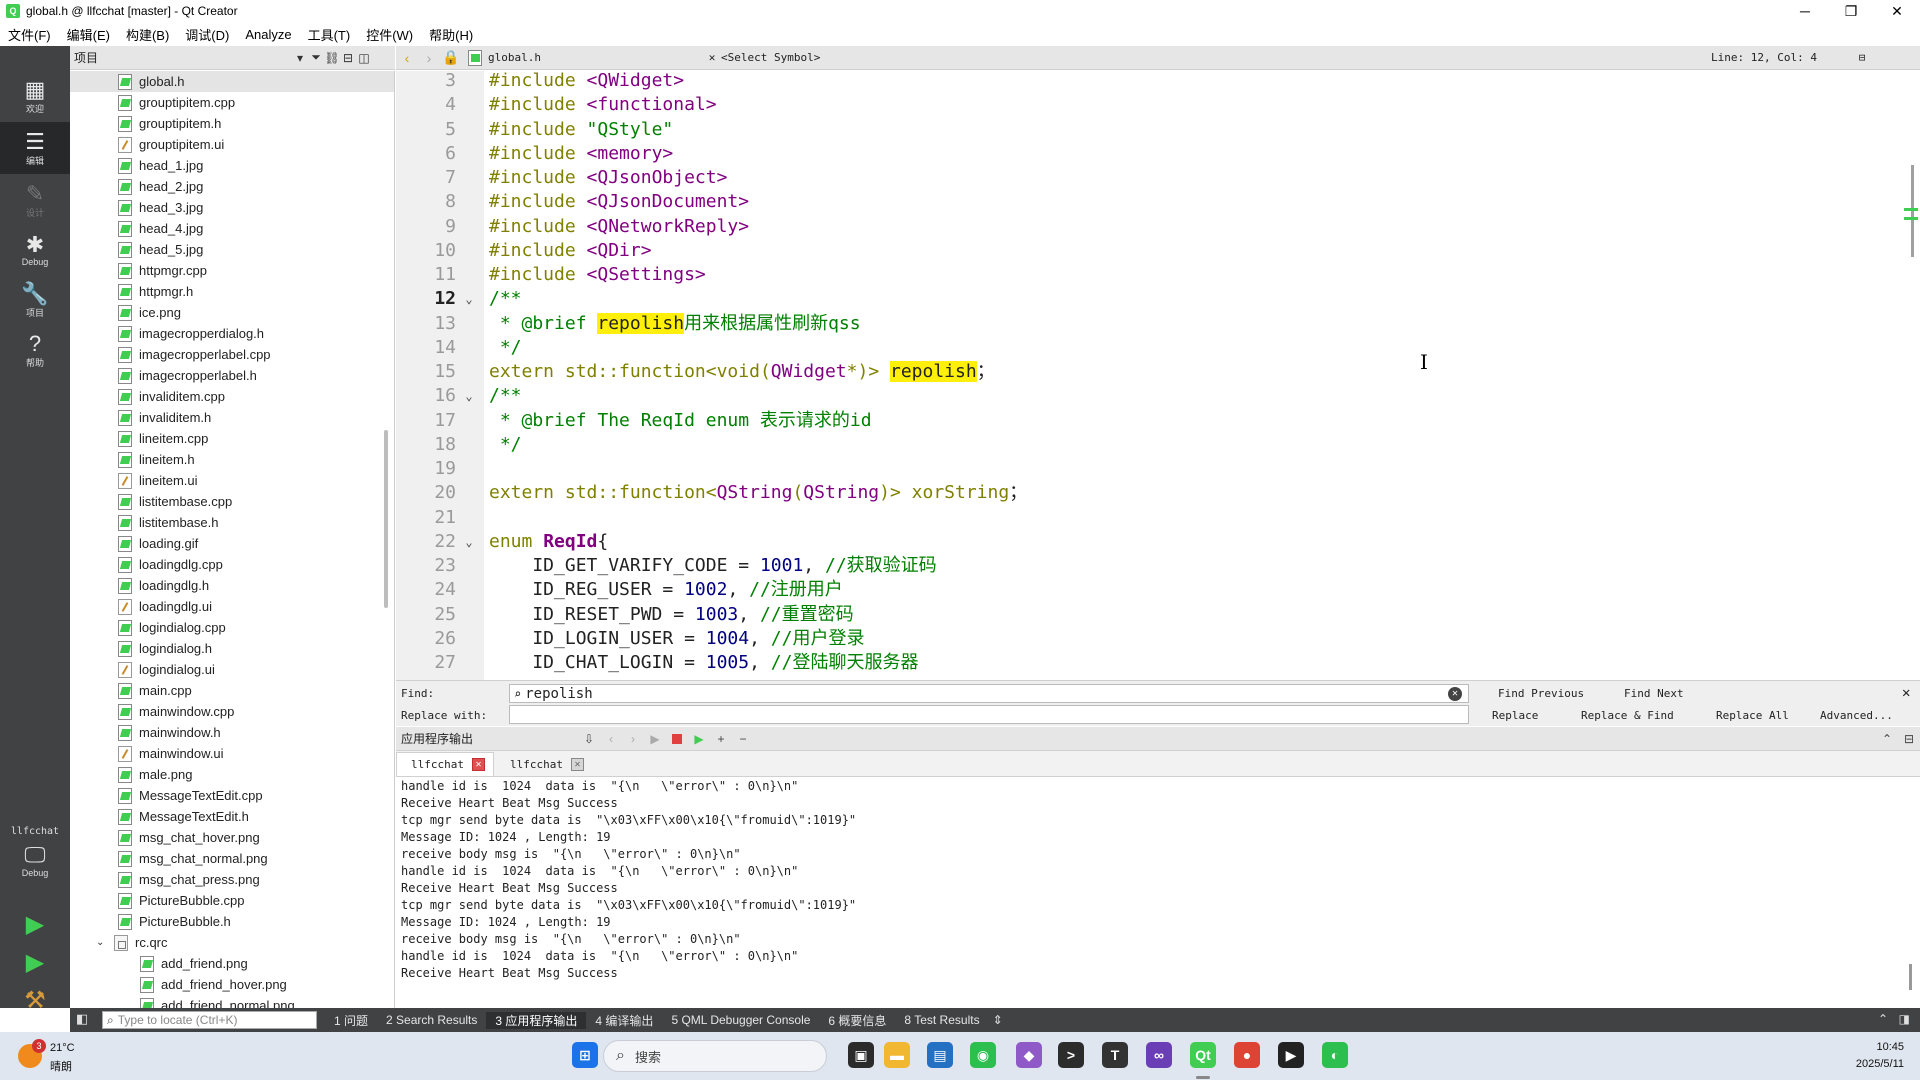 The height and width of the screenshot is (1080, 1920). Describe the element at coordinates (35, 1000) in the screenshot. I see `build-button: ⚒` at that location.